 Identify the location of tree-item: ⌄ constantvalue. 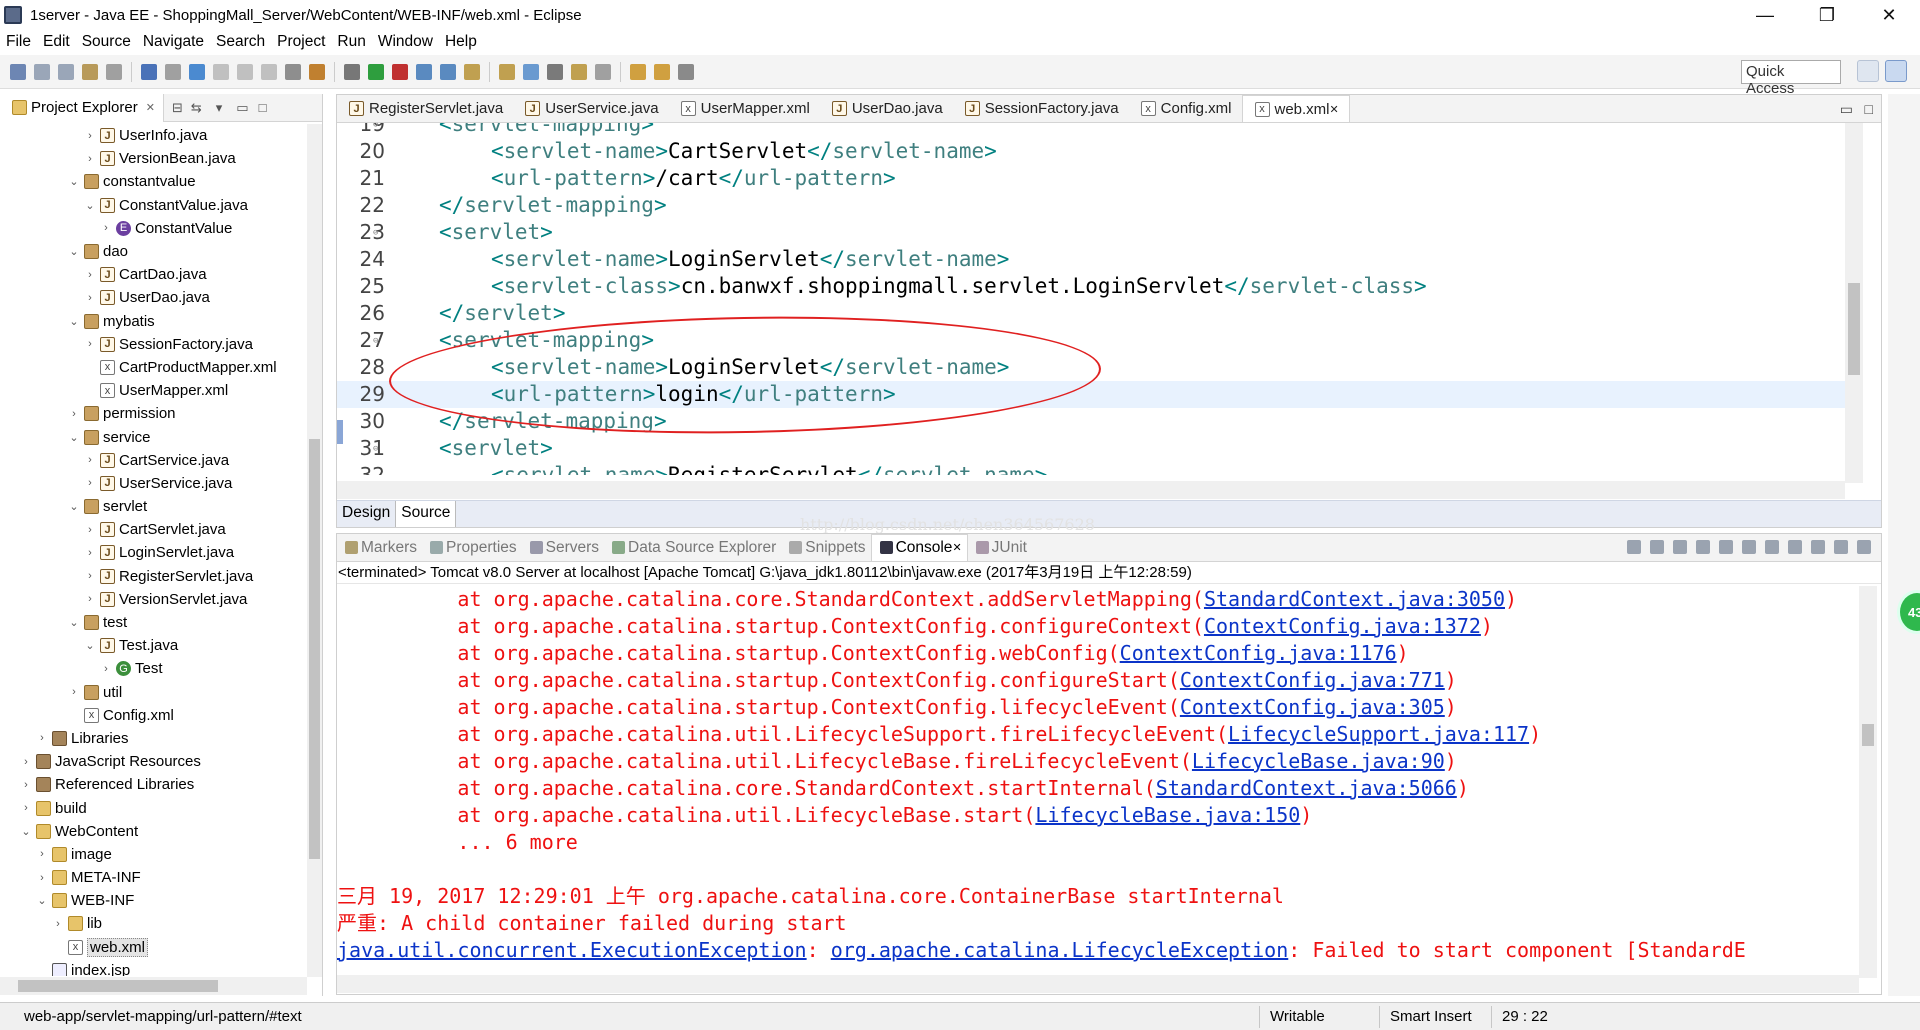
(153, 181).